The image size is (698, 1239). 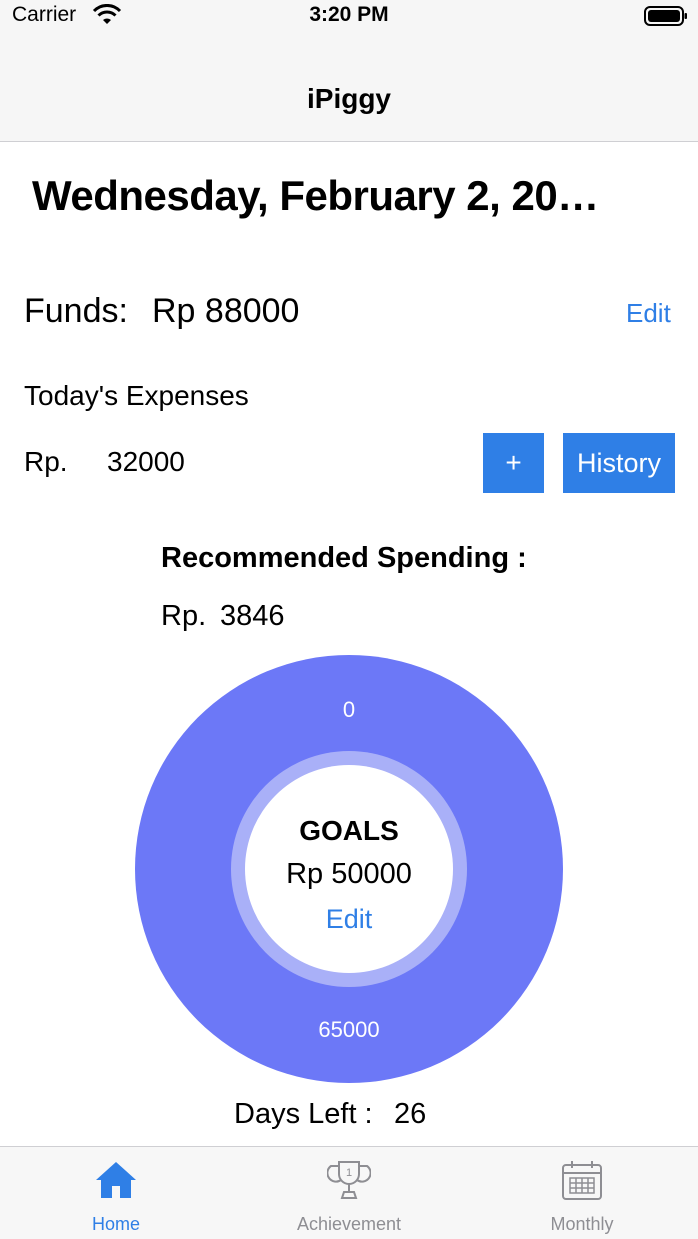 I want to click on status-time: 3:20 PM, so click(x=349, y=14).